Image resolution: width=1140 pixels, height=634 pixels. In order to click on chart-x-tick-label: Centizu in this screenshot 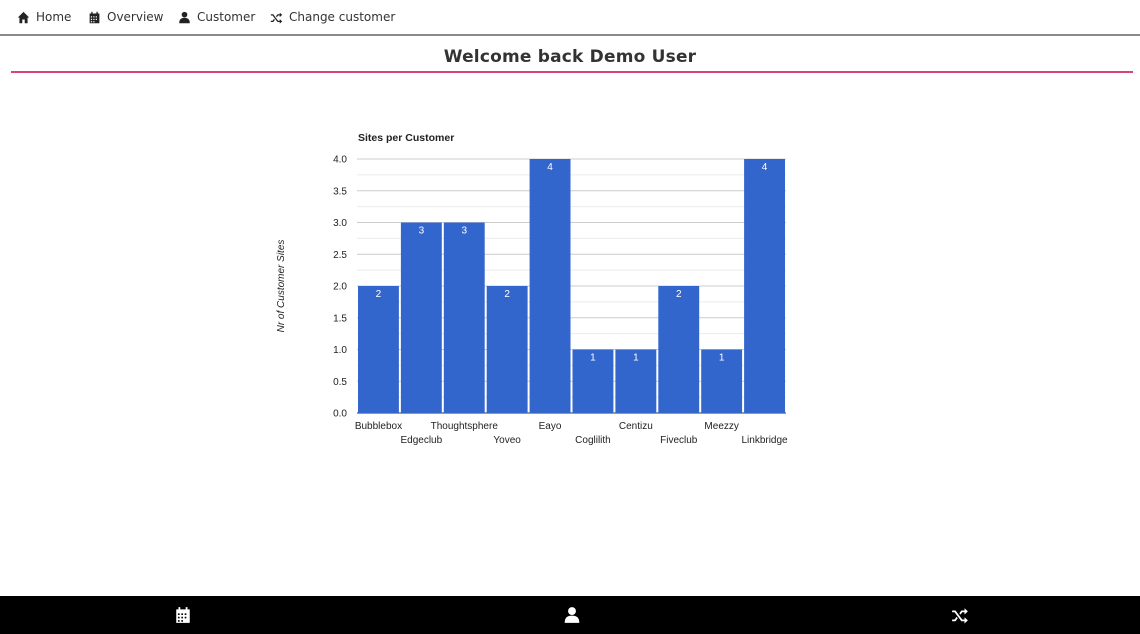, I will do `click(636, 426)`.